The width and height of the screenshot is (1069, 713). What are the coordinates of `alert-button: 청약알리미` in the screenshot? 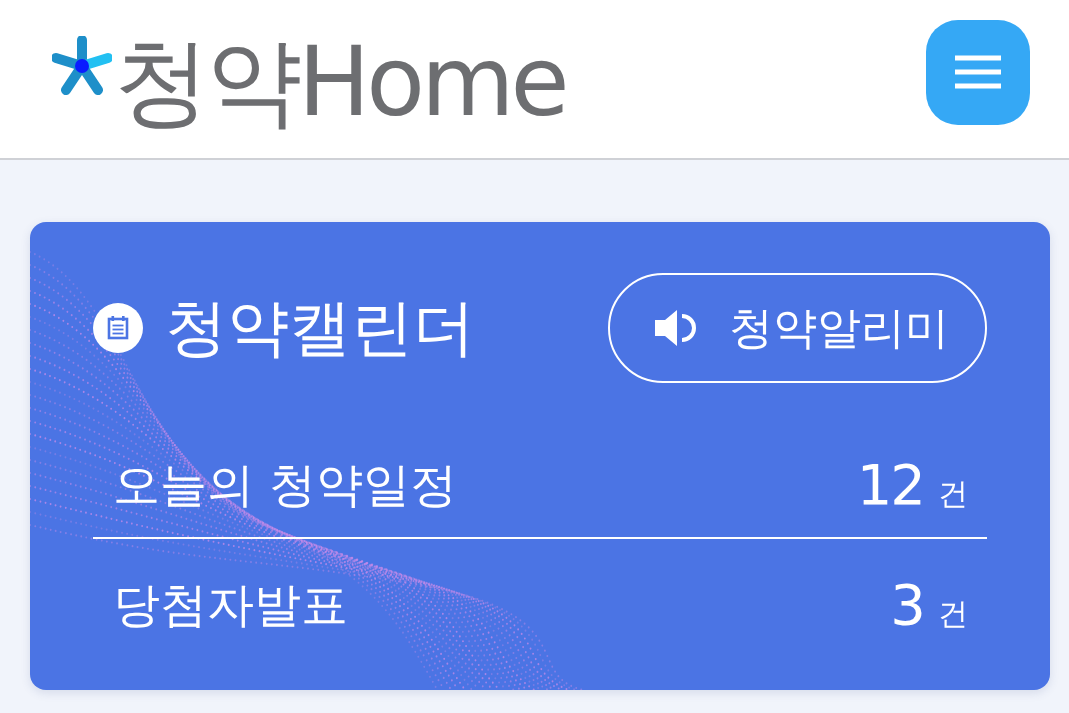 It's located at (797, 328).